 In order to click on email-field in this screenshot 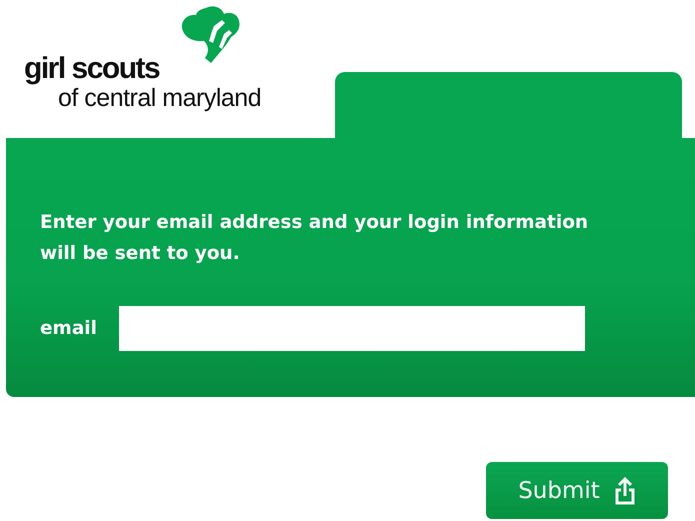, I will do `click(352, 328)`.